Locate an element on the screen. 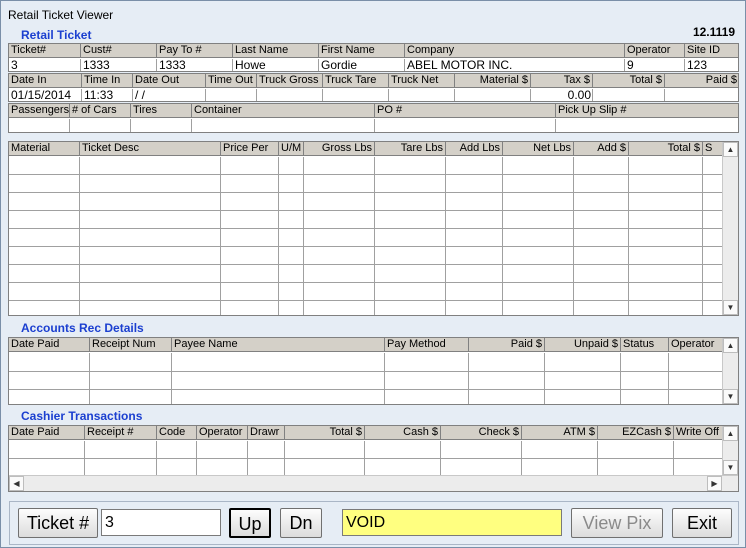  col-pickupslip: Pick Up Slip # is located at coordinates (647, 110).